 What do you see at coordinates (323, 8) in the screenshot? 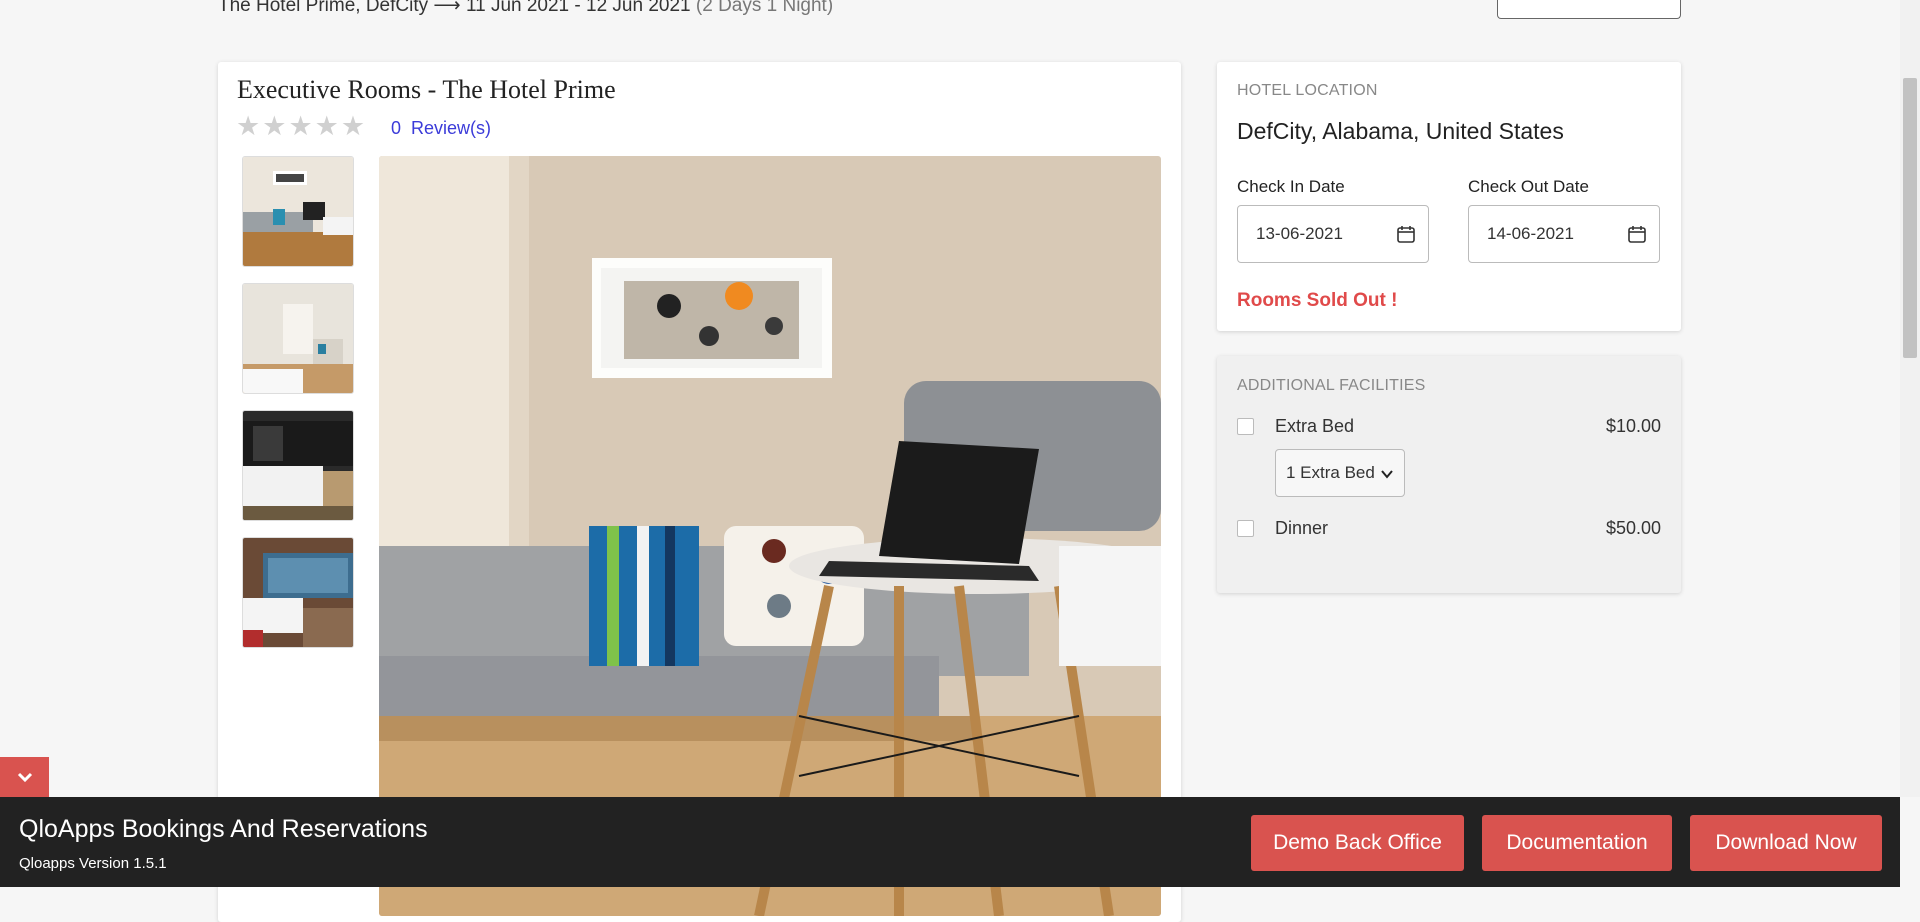
I see `hotel-name-text: The Hotel Prime, DefCity` at bounding box center [323, 8].